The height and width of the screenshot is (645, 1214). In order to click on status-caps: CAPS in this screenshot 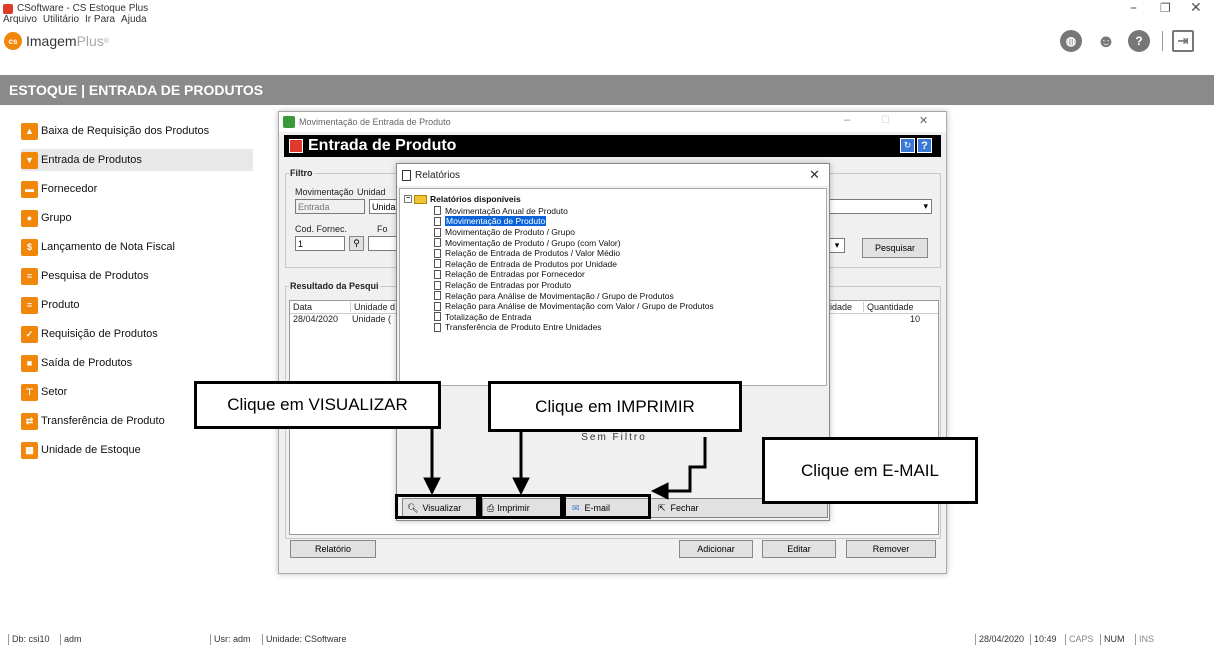, I will do `click(1079, 639)`.